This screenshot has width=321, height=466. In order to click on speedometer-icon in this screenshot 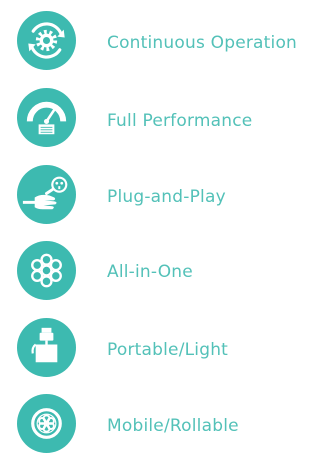, I will do `click(46, 117)`.